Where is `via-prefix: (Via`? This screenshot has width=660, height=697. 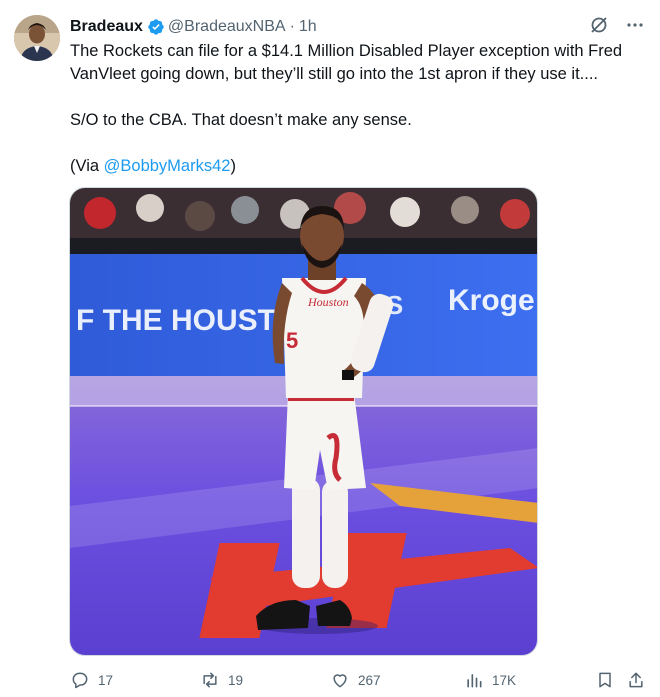 via-prefix: (Via is located at coordinates (87, 166).